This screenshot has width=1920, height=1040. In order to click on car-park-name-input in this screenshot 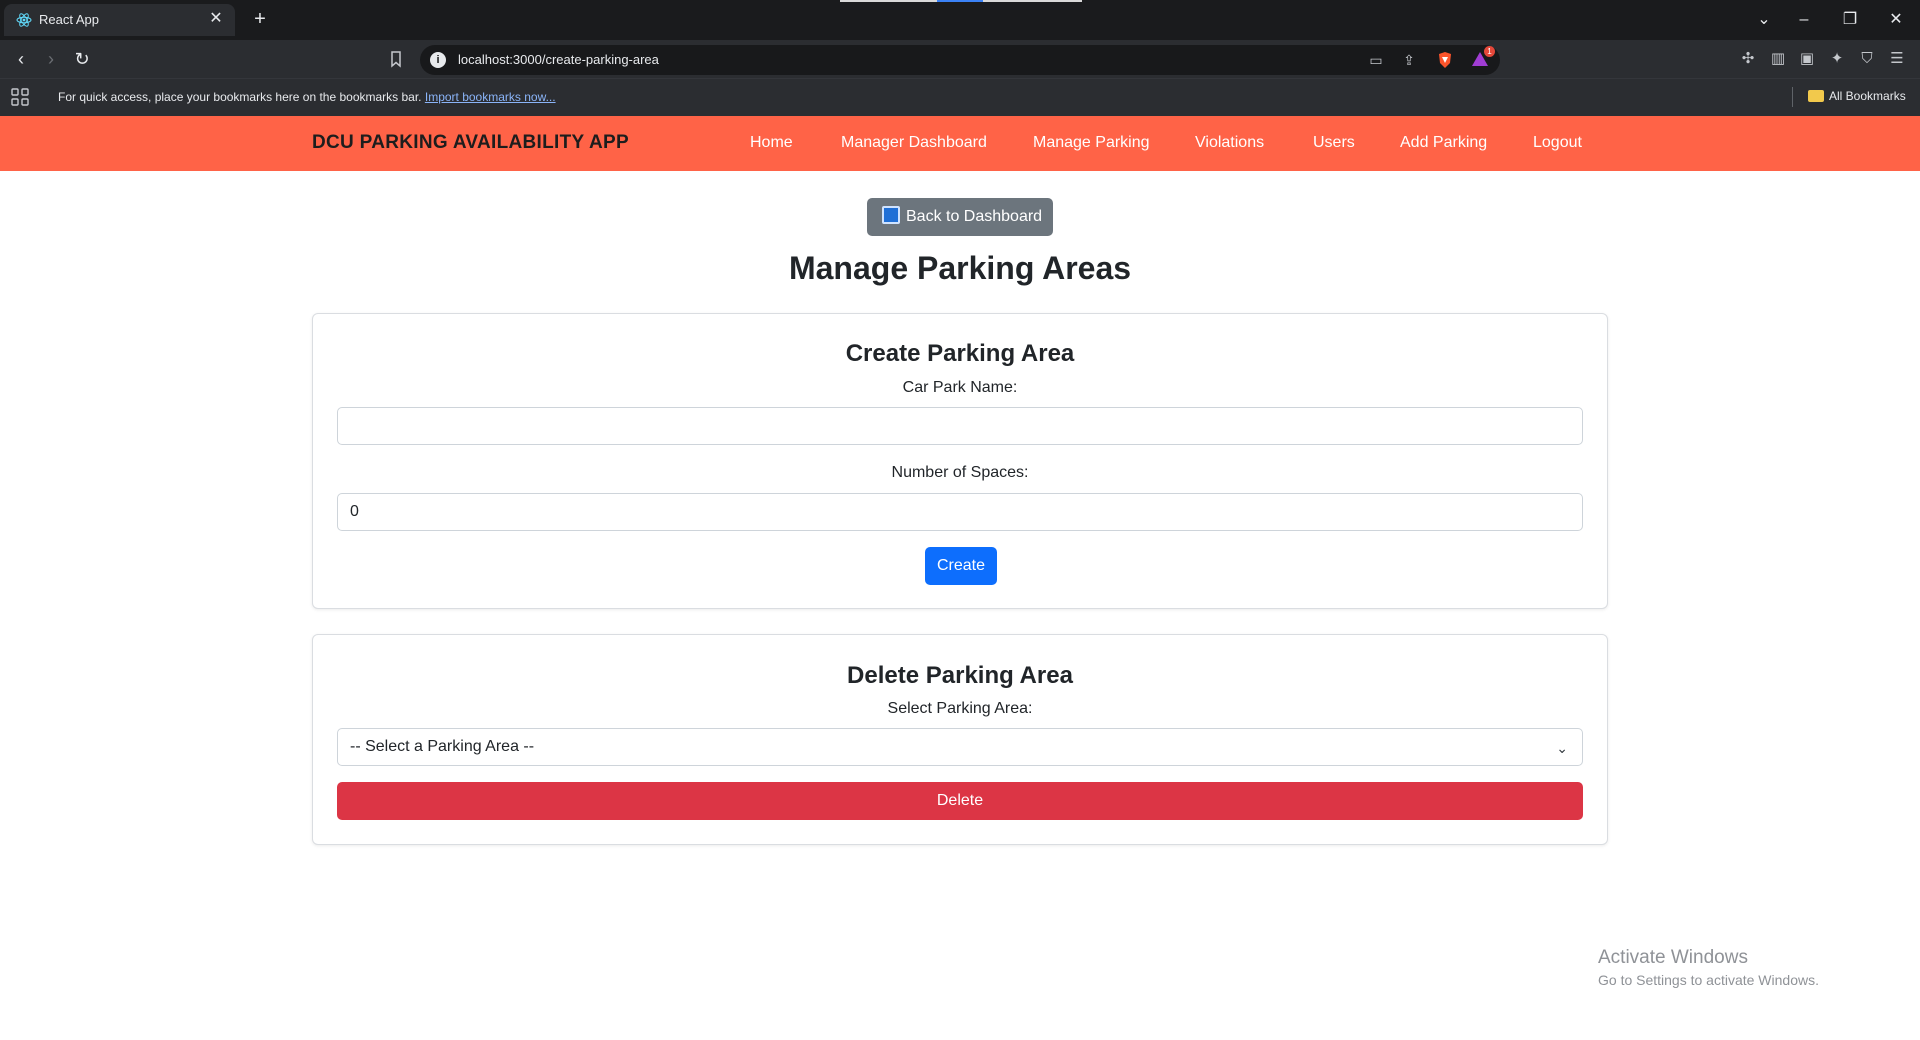, I will do `click(960, 426)`.